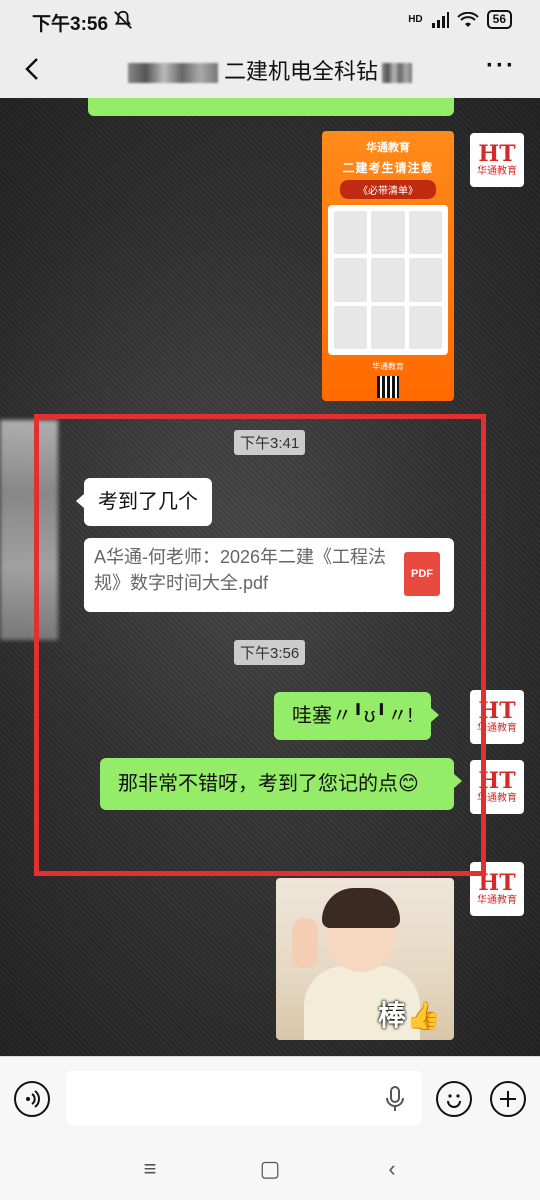 This screenshot has width=540, height=1200. Describe the element at coordinates (388, 148) in the screenshot. I see `poster-brand: 华通教育` at that location.